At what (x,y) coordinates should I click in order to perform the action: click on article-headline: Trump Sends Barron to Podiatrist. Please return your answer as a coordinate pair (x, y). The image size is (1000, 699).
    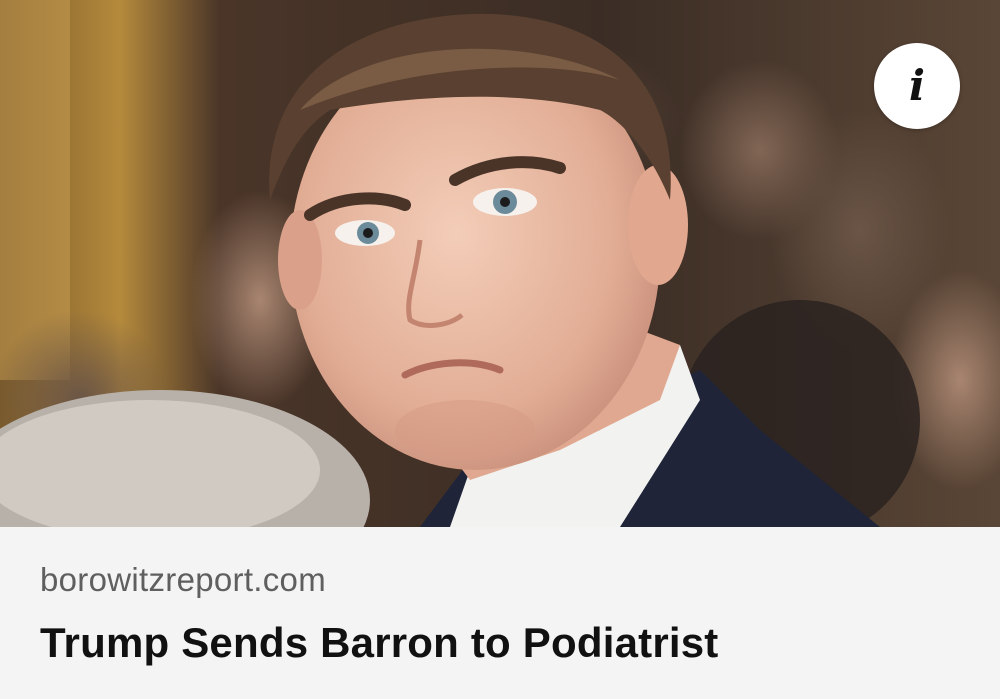
    Looking at the image, I should click on (379, 643).